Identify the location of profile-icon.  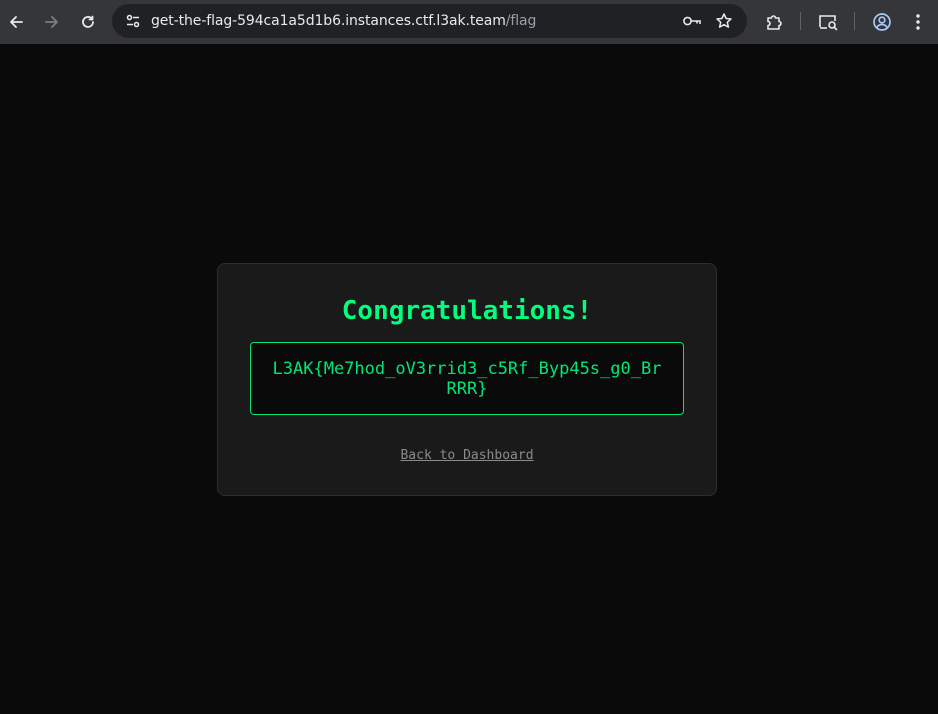
(882, 22).